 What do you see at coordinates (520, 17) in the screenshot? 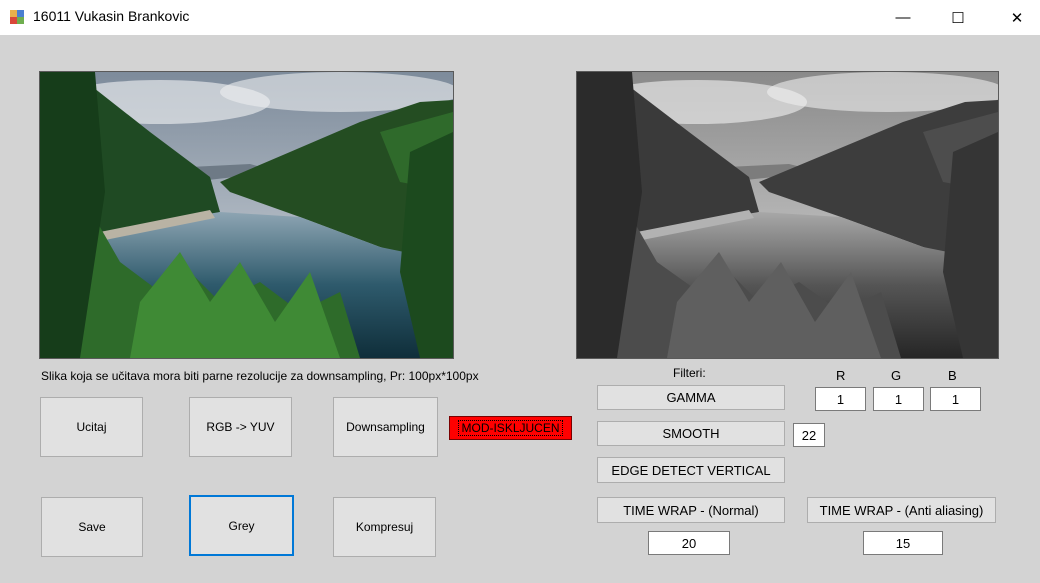
I see `title-bar: 16011 Vukasin Brankovic — ☐ ✕` at bounding box center [520, 17].